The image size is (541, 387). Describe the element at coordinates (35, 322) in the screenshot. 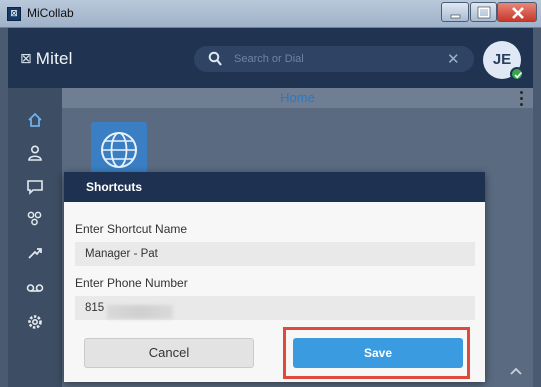

I see `settings-icon` at that location.